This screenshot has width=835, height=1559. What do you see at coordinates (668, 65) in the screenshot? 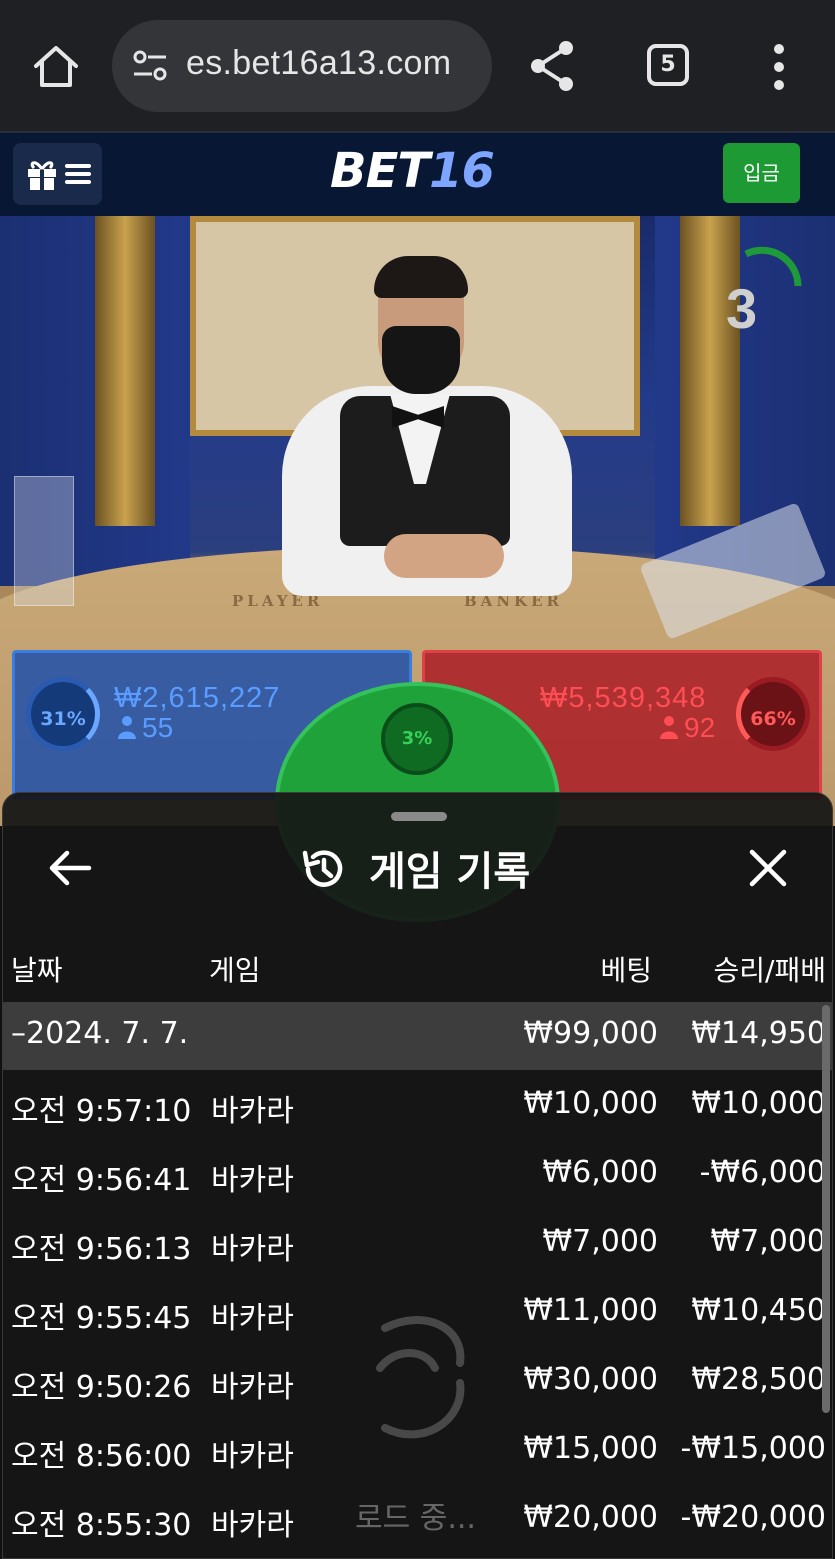
I see `tab-switcher-button: 5` at bounding box center [668, 65].